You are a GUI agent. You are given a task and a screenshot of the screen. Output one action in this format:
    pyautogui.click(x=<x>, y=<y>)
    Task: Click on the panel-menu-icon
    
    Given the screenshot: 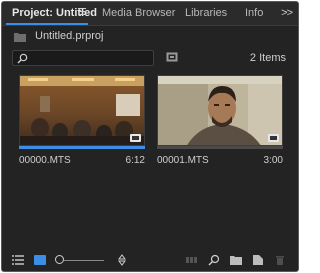 What is the action you would take?
    pyautogui.click(x=82, y=13)
    